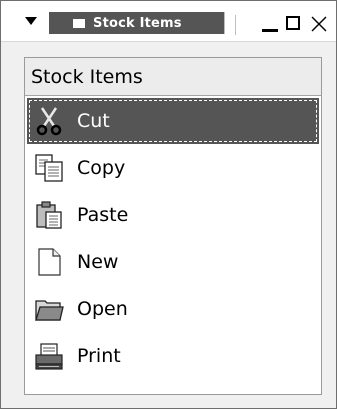 This screenshot has height=409, width=337. I want to click on list-item-open: Open, so click(173, 309).